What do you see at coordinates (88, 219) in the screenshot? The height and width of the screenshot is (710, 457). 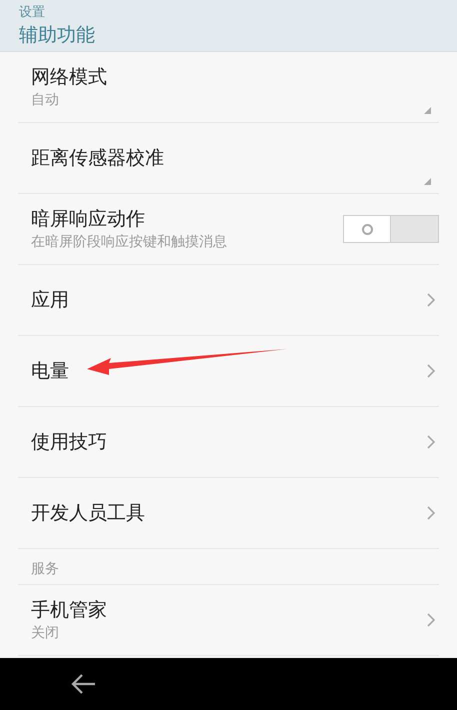 I see `setting-title: 暗屏响应动作` at bounding box center [88, 219].